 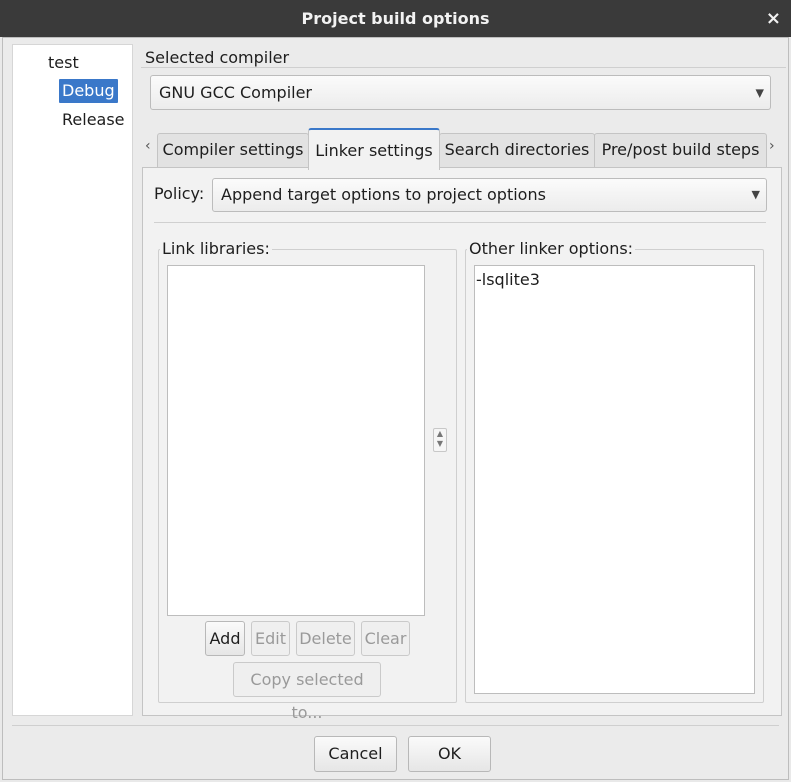 What do you see at coordinates (93, 120) in the screenshot?
I see `tree-item-release: Release` at bounding box center [93, 120].